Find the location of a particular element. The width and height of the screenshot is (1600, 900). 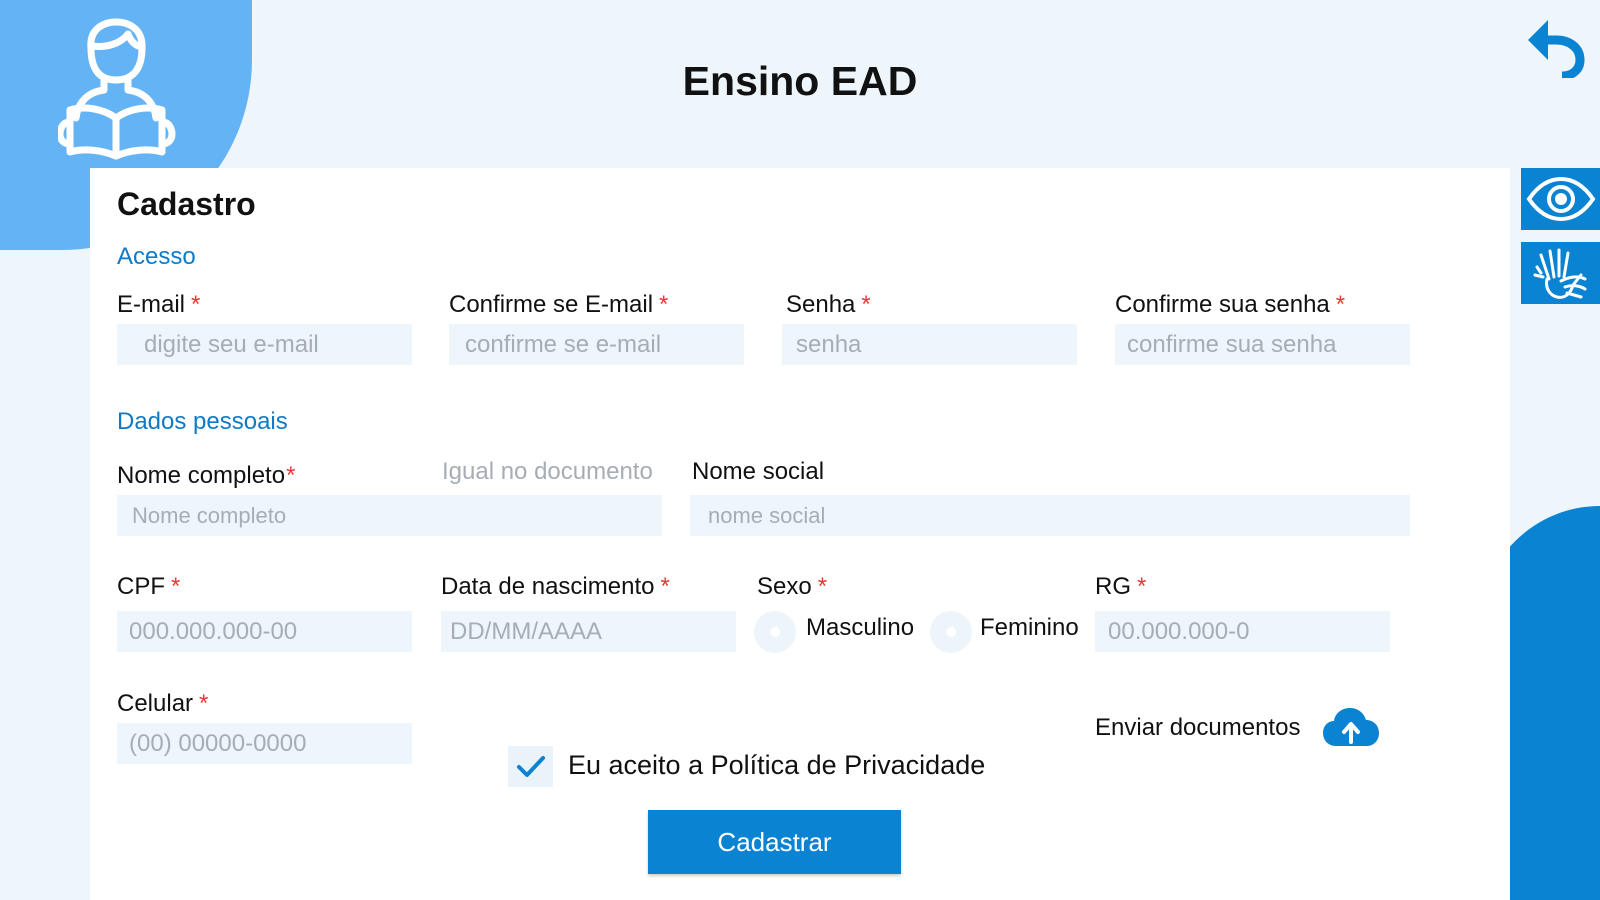

app-title: Ensino EAD is located at coordinates (800, 81).